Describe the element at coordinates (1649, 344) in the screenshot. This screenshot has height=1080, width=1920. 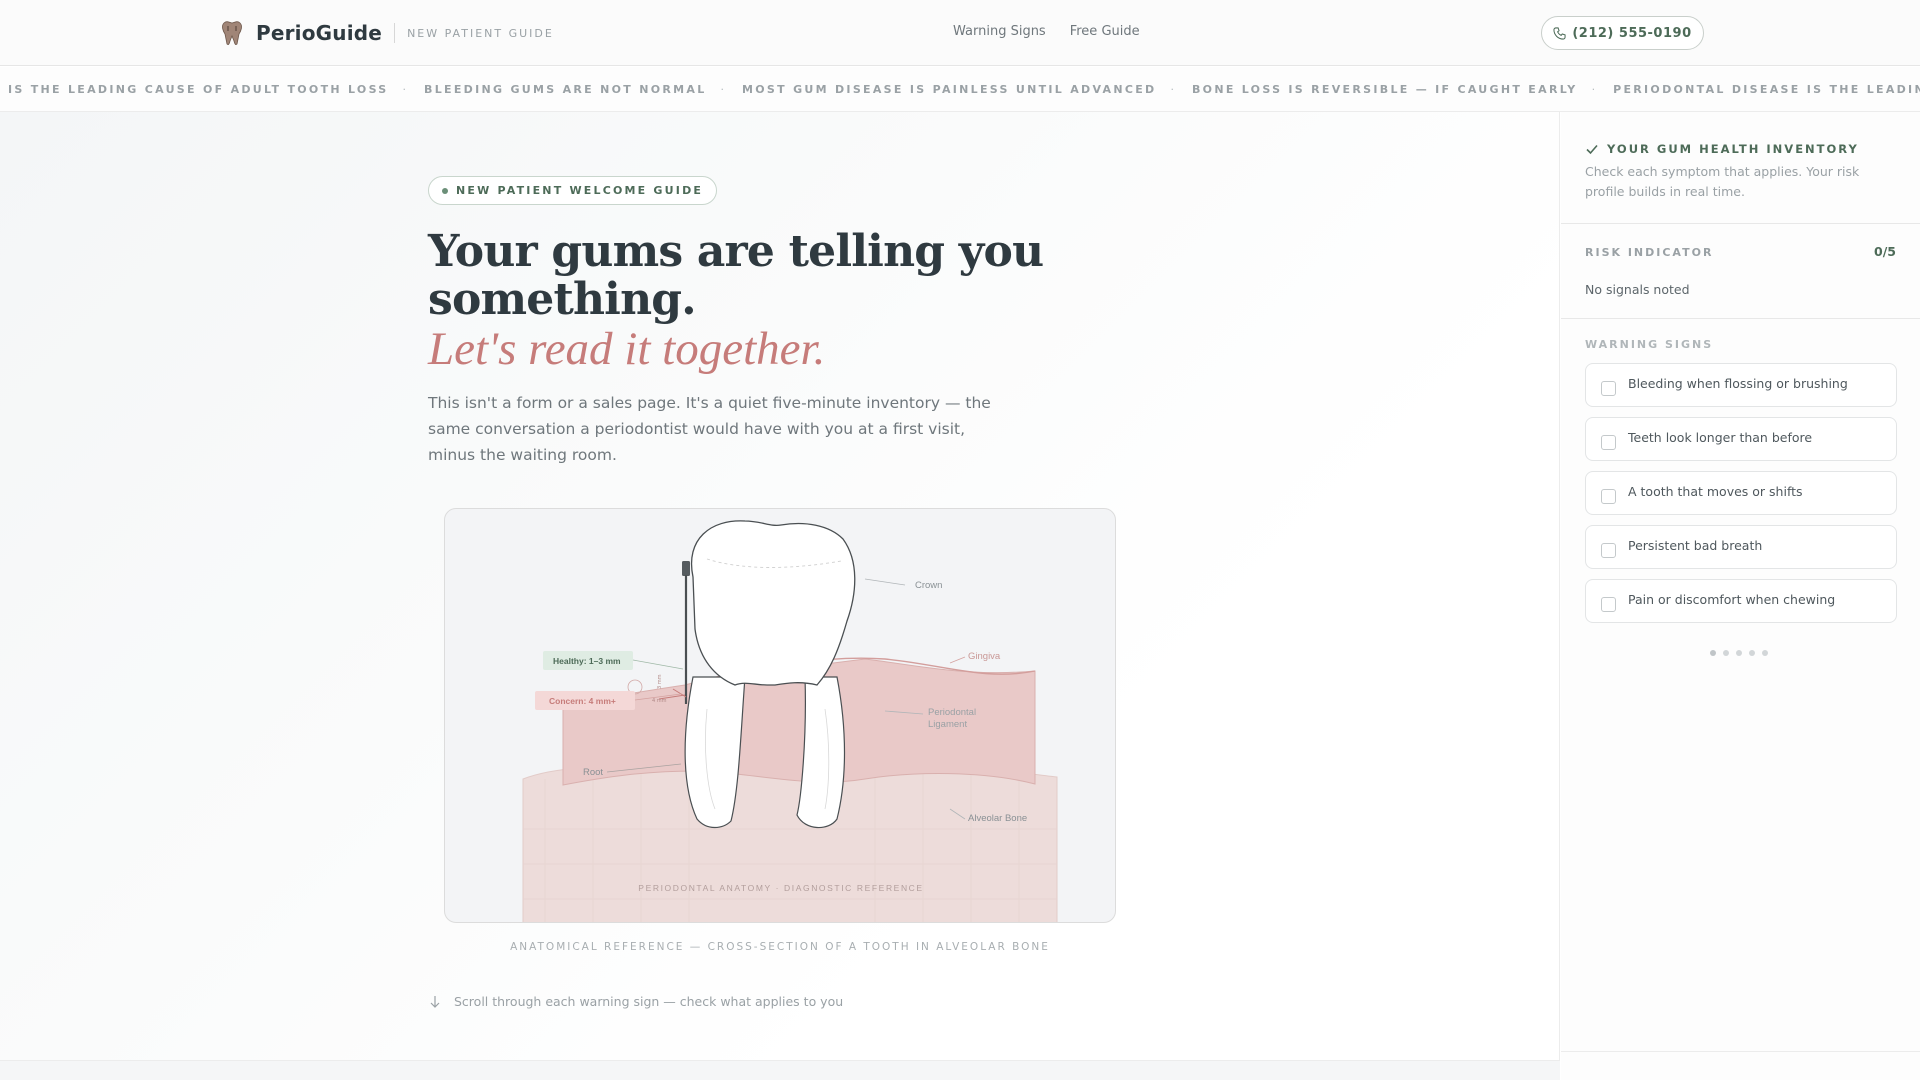
I see `warning-signs-label: WARNING SIGNS` at that location.